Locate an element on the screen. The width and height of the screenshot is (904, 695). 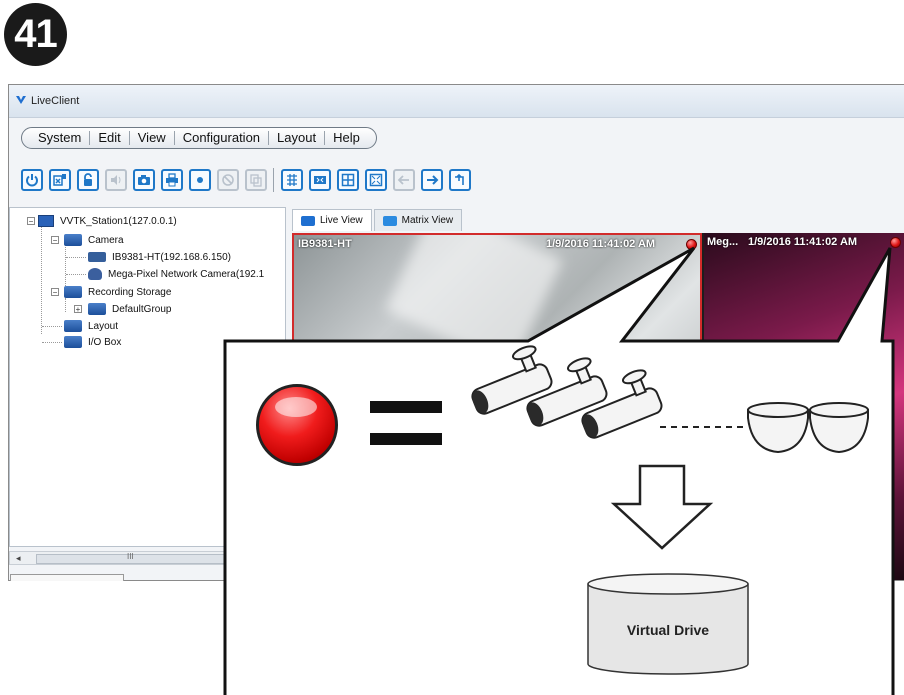
tree-item-camera: Camera is located at coordinates (94, 240).